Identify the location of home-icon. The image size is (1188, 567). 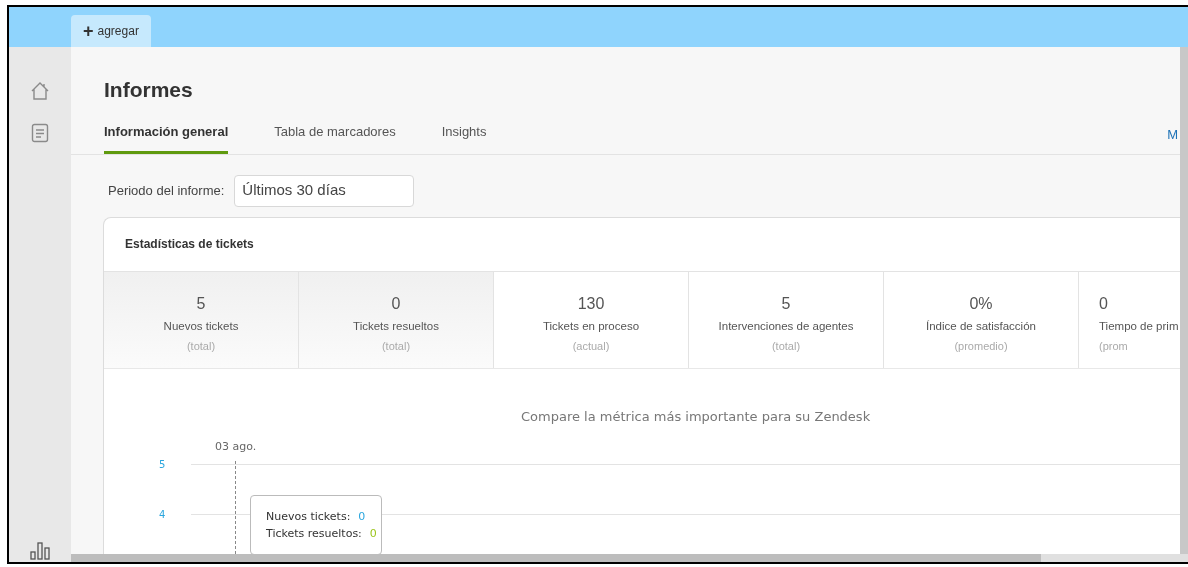
(40, 91).